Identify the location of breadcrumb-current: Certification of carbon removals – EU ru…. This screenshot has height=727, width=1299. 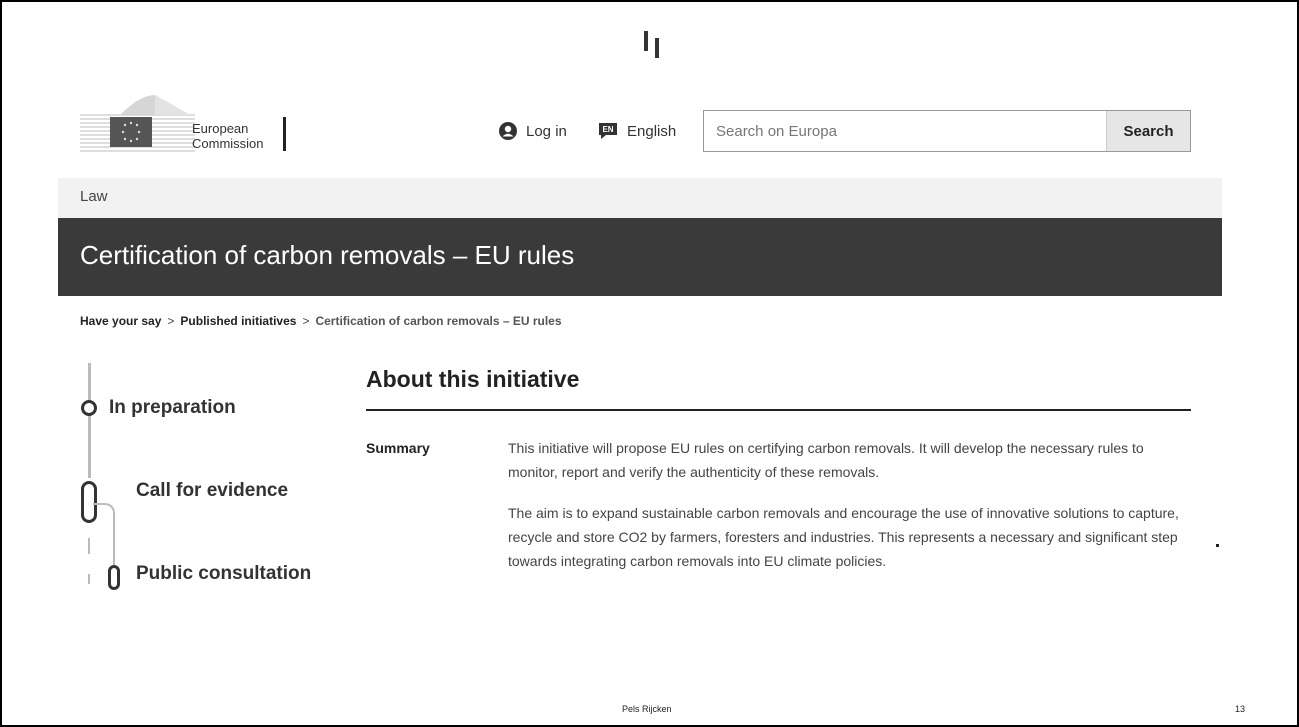
(438, 321).